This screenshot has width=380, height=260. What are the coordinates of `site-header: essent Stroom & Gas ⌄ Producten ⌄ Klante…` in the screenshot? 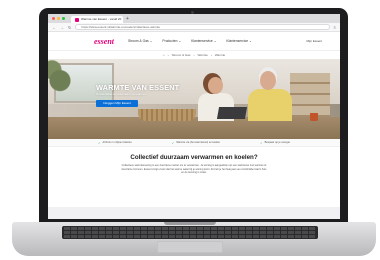 It's located at (194, 41).